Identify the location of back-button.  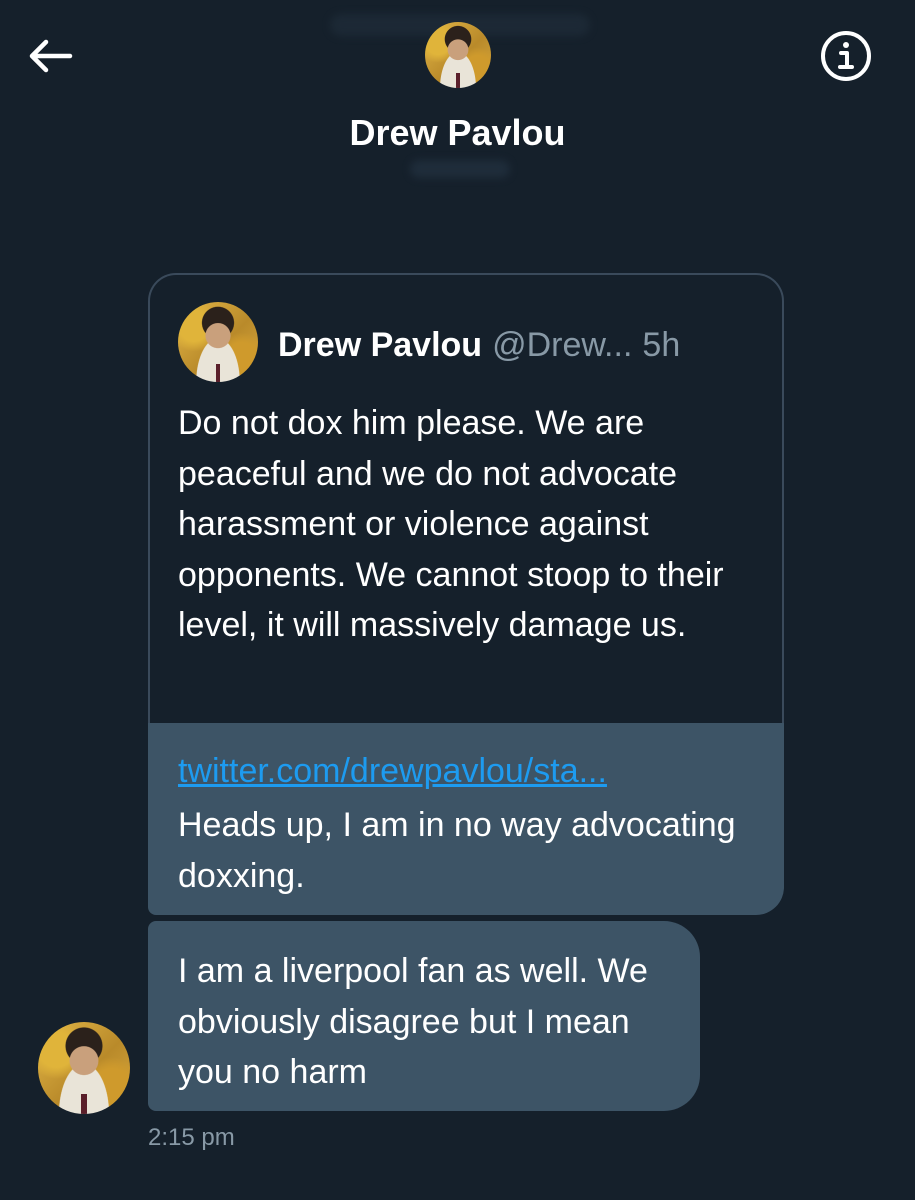
(50, 56).